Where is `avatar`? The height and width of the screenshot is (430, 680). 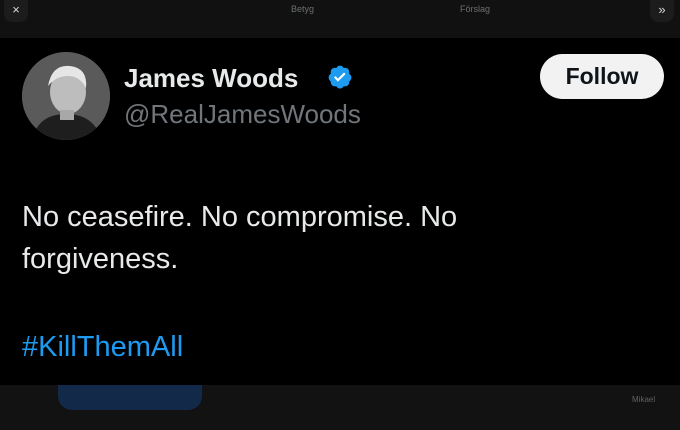
avatar is located at coordinates (66, 96).